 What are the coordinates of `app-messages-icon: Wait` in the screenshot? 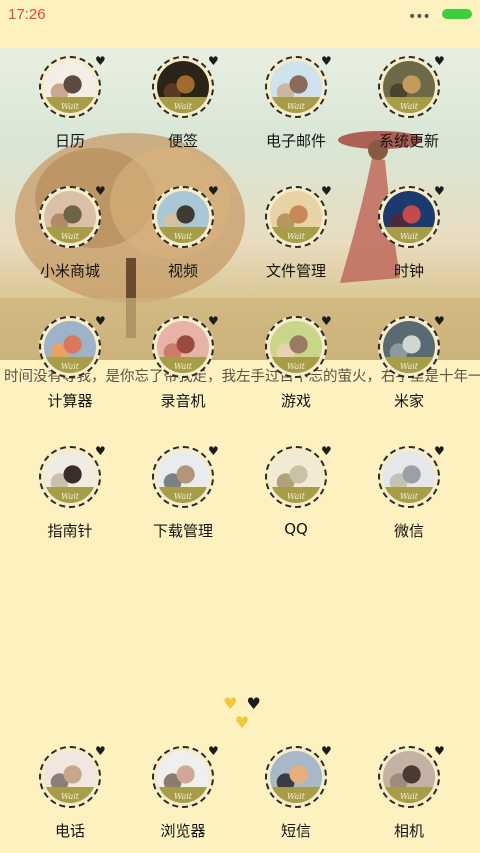 It's located at (296, 777).